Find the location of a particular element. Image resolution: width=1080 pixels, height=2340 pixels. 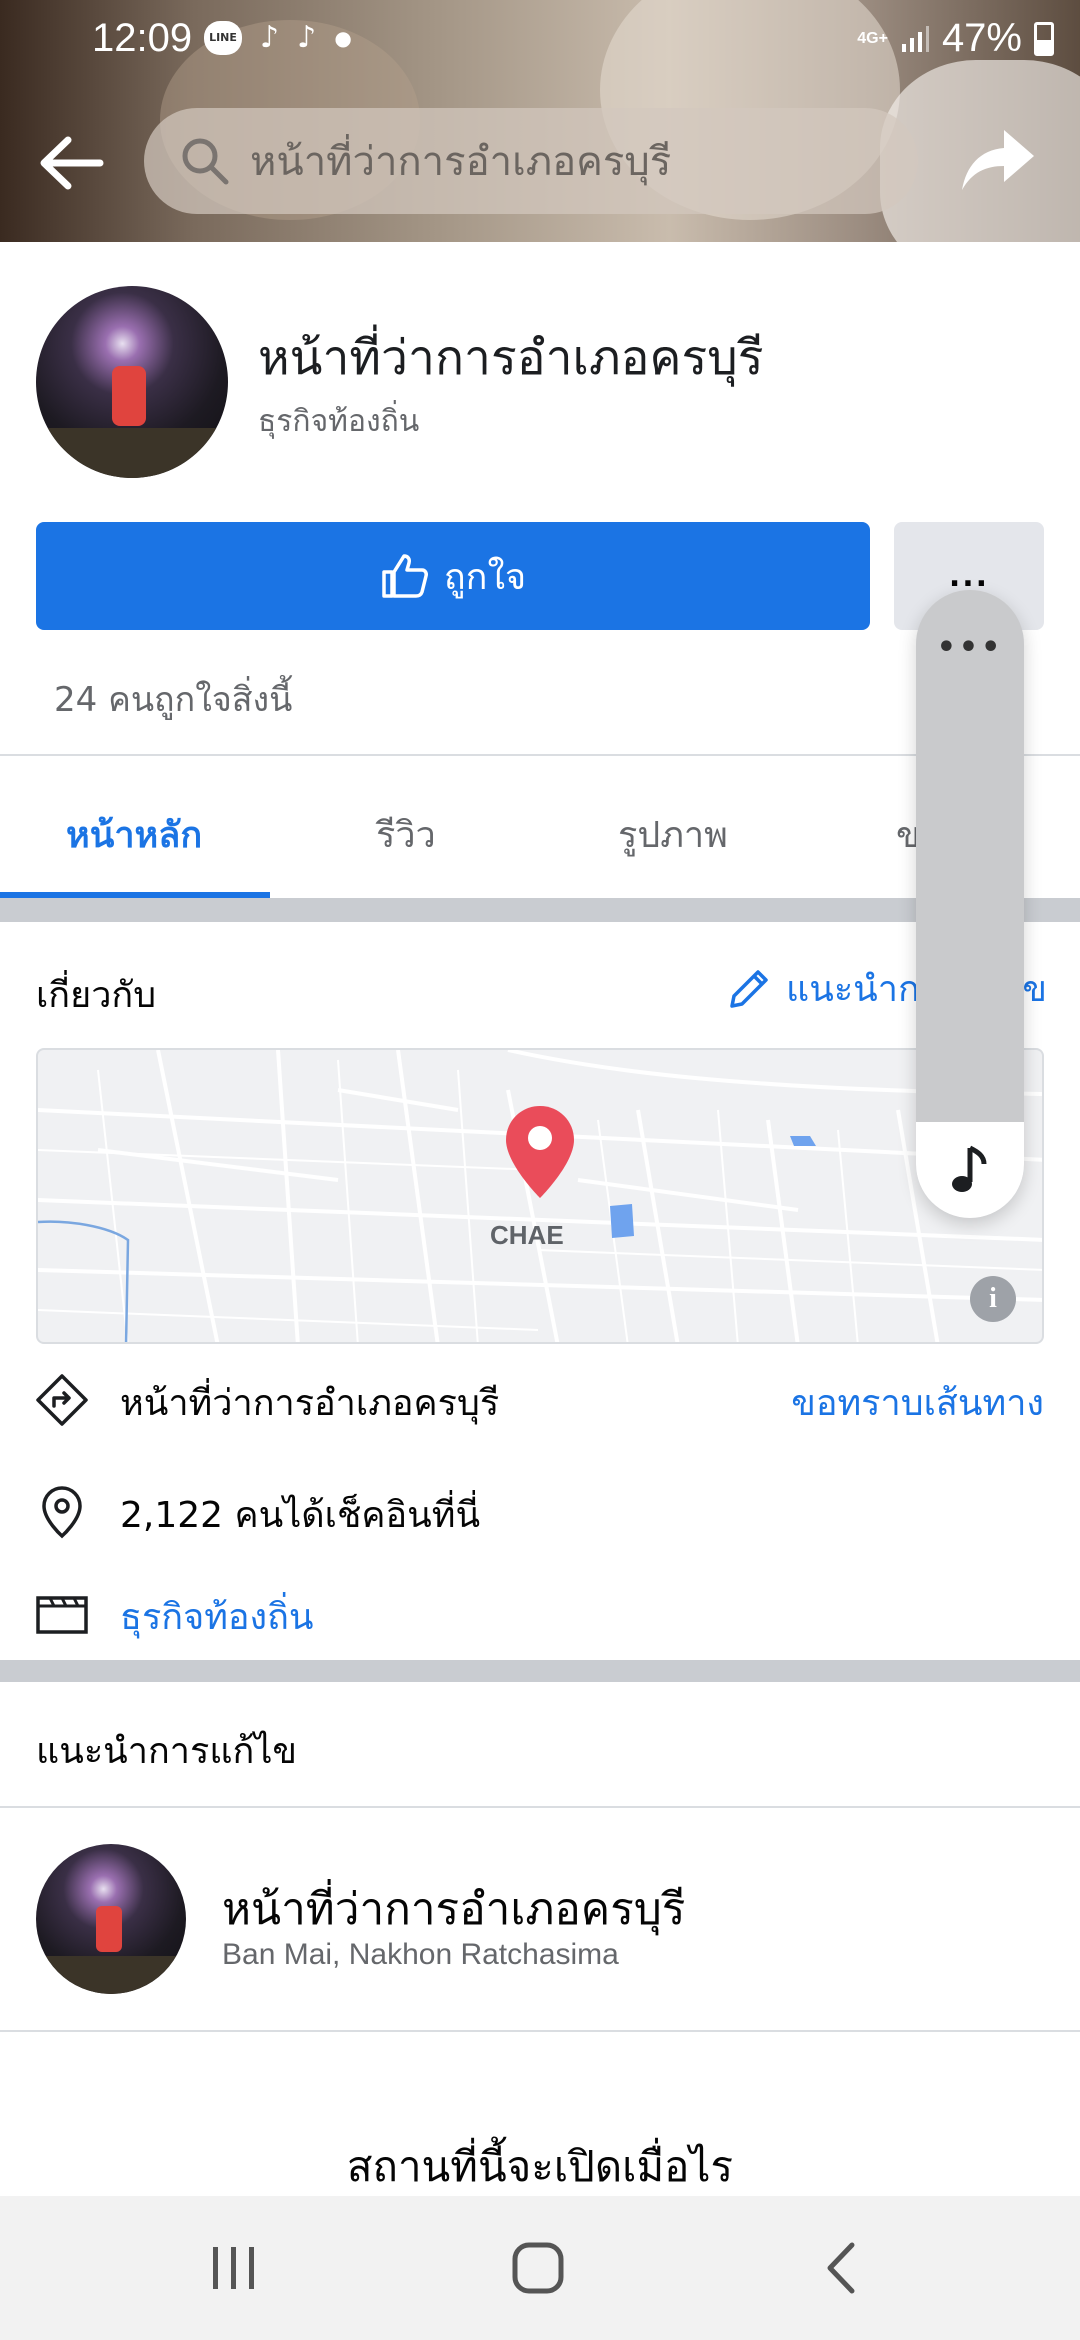

battery-percent: 47% is located at coordinates (981, 38).